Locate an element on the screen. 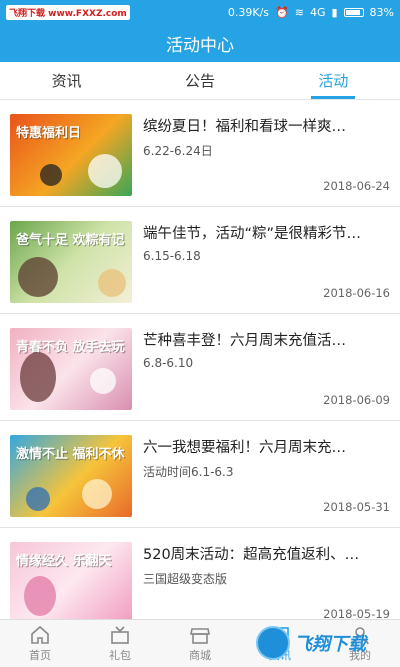 This screenshot has height=667, width=400. watermark-circle-icon is located at coordinates (273, 643).